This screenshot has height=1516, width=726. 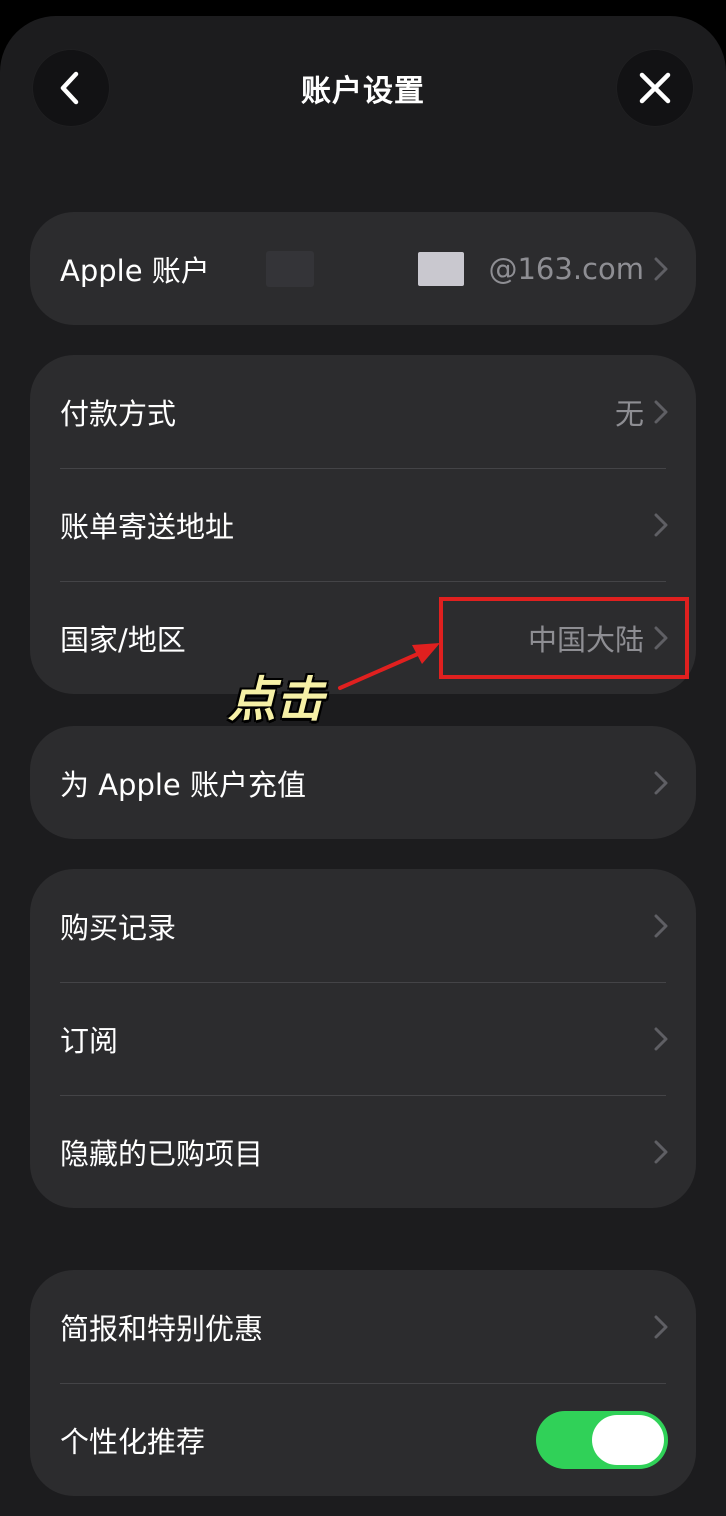 What do you see at coordinates (133, 1441) in the screenshot?
I see `personalized-recommendations-label: 个性化推荐` at bounding box center [133, 1441].